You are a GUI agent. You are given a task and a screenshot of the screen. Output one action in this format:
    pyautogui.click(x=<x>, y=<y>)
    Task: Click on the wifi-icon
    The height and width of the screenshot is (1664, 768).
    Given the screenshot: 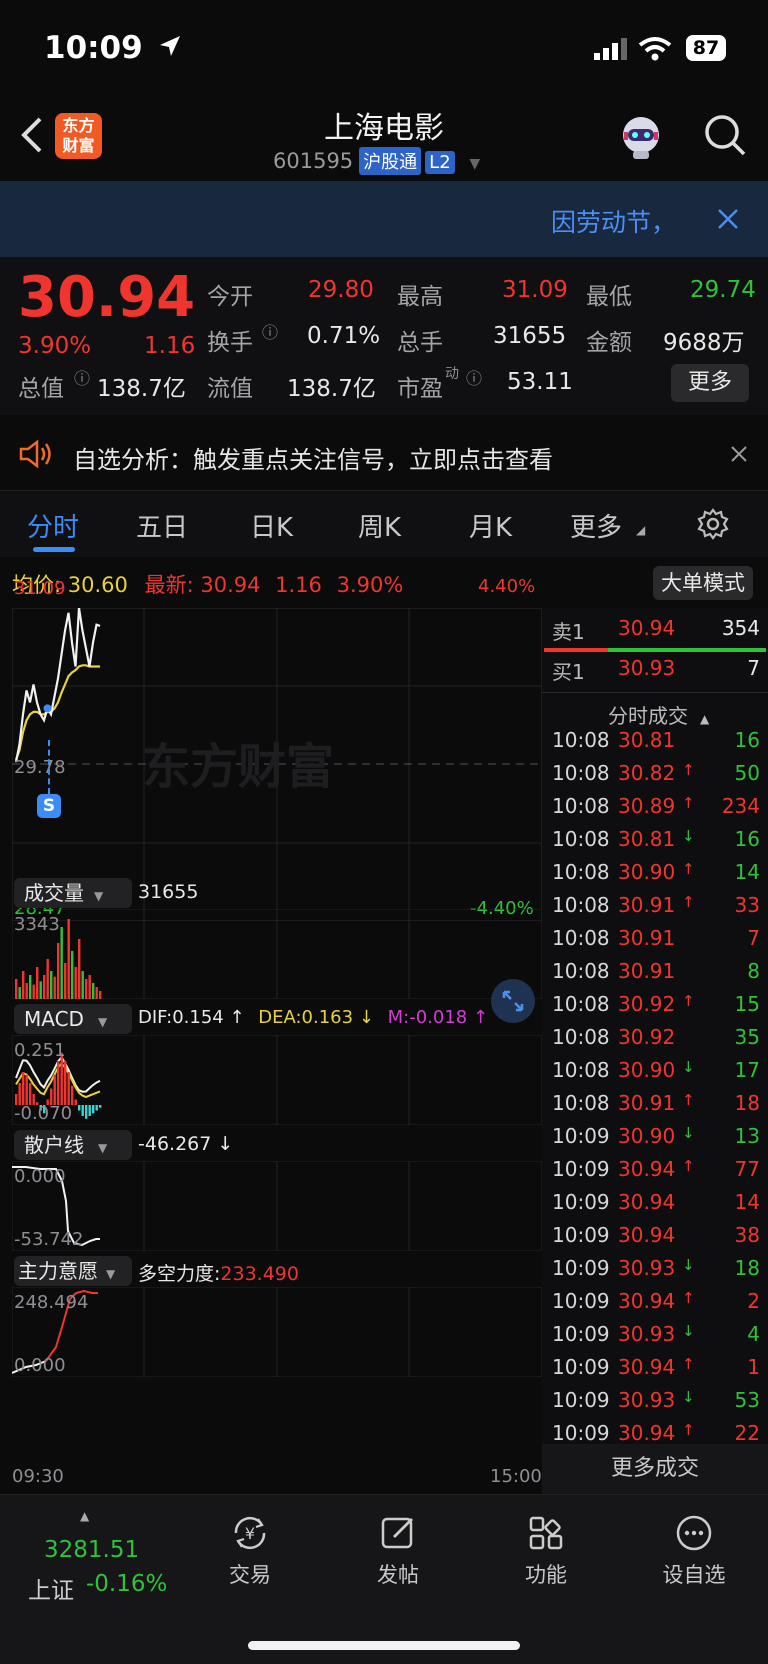 What is the action you would take?
    pyautogui.click(x=655, y=49)
    